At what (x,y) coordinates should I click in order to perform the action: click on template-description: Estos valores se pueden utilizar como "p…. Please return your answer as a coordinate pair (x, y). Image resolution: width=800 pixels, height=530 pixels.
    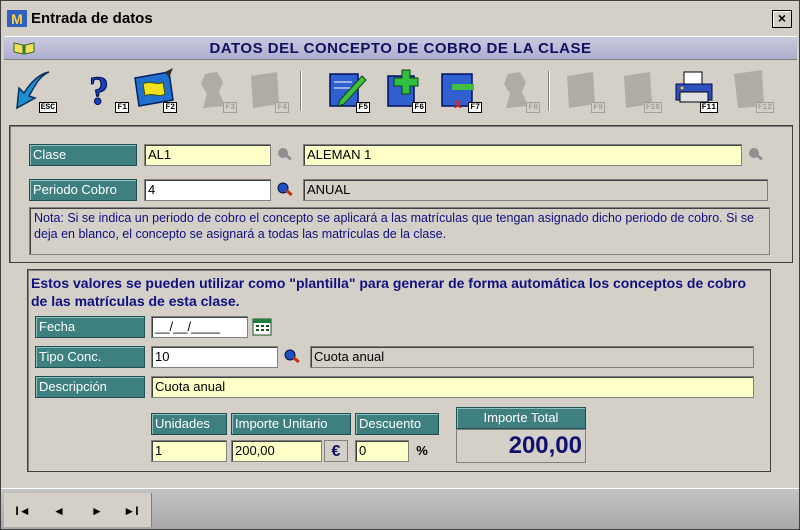
    Looking at the image, I should click on (389, 292).